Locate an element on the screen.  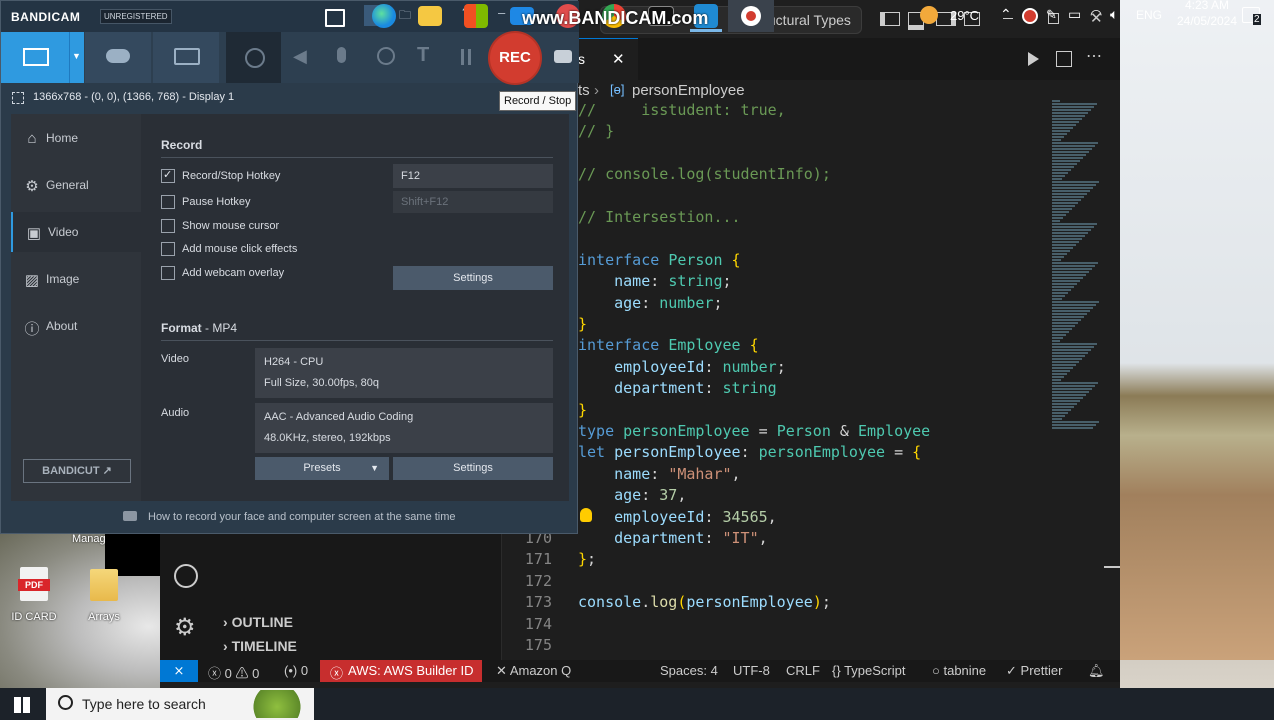
info-icon: ⓘ is located at coordinates (32, 329).